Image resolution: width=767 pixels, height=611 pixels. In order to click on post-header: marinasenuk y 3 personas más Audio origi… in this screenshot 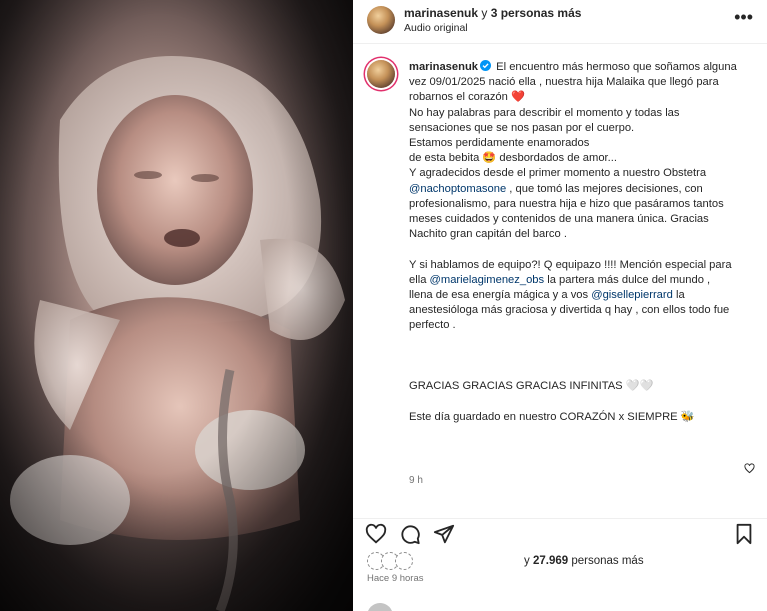, I will do `click(560, 22)`.